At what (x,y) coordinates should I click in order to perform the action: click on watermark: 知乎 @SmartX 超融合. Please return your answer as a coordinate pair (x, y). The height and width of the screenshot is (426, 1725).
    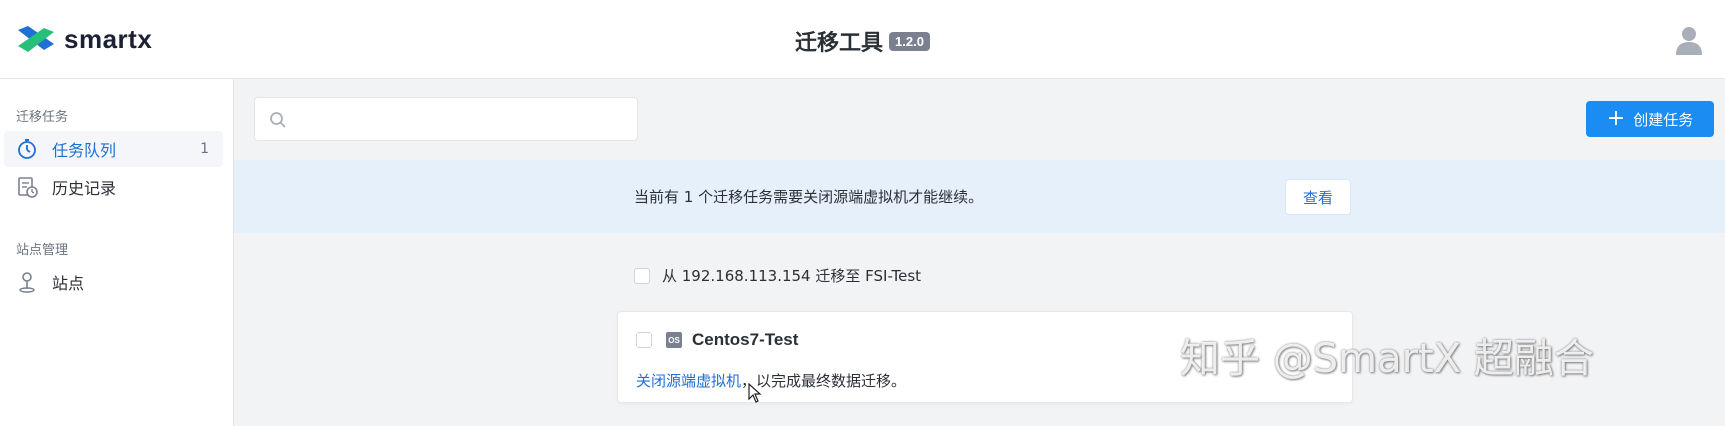
    Looking at the image, I should click on (1387, 359).